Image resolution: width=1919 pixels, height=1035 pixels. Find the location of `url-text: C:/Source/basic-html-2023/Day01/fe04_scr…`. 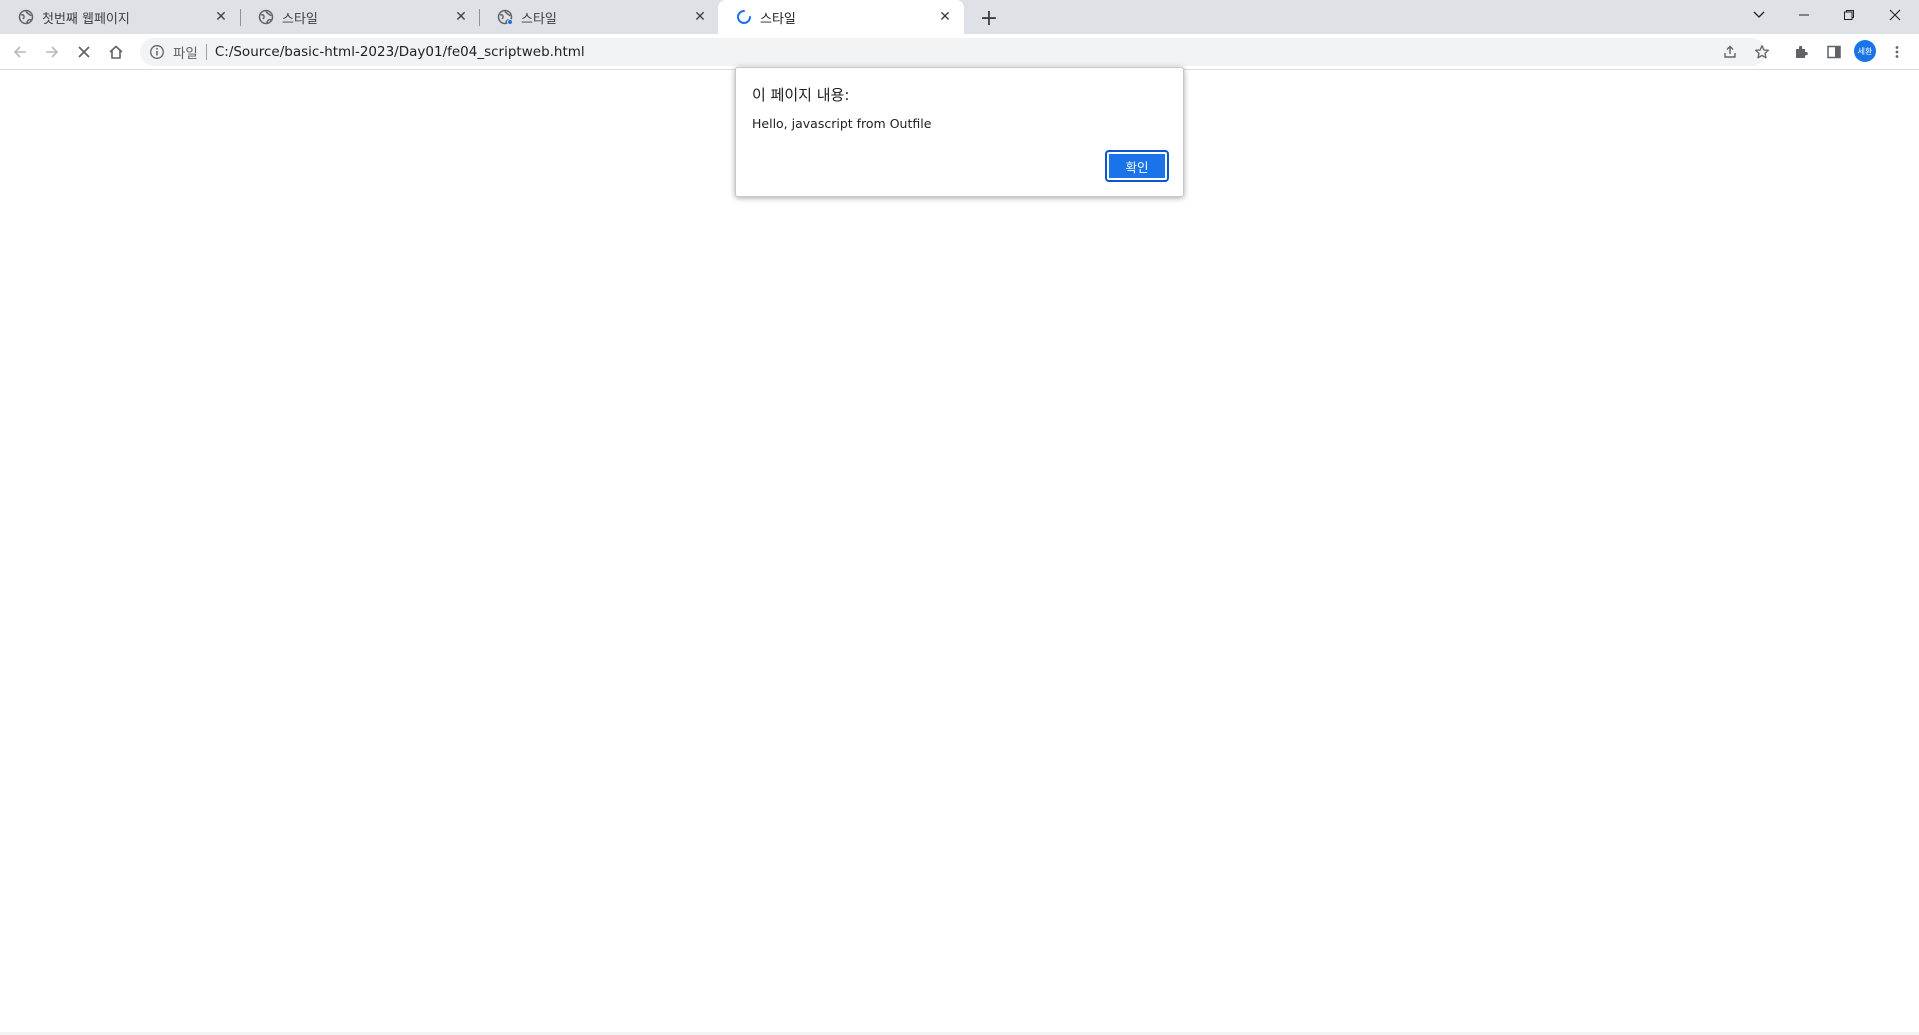

url-text: C:/Source/basic-html-2023/Day01/fe04_scr… is located at coordinates (399, 52).